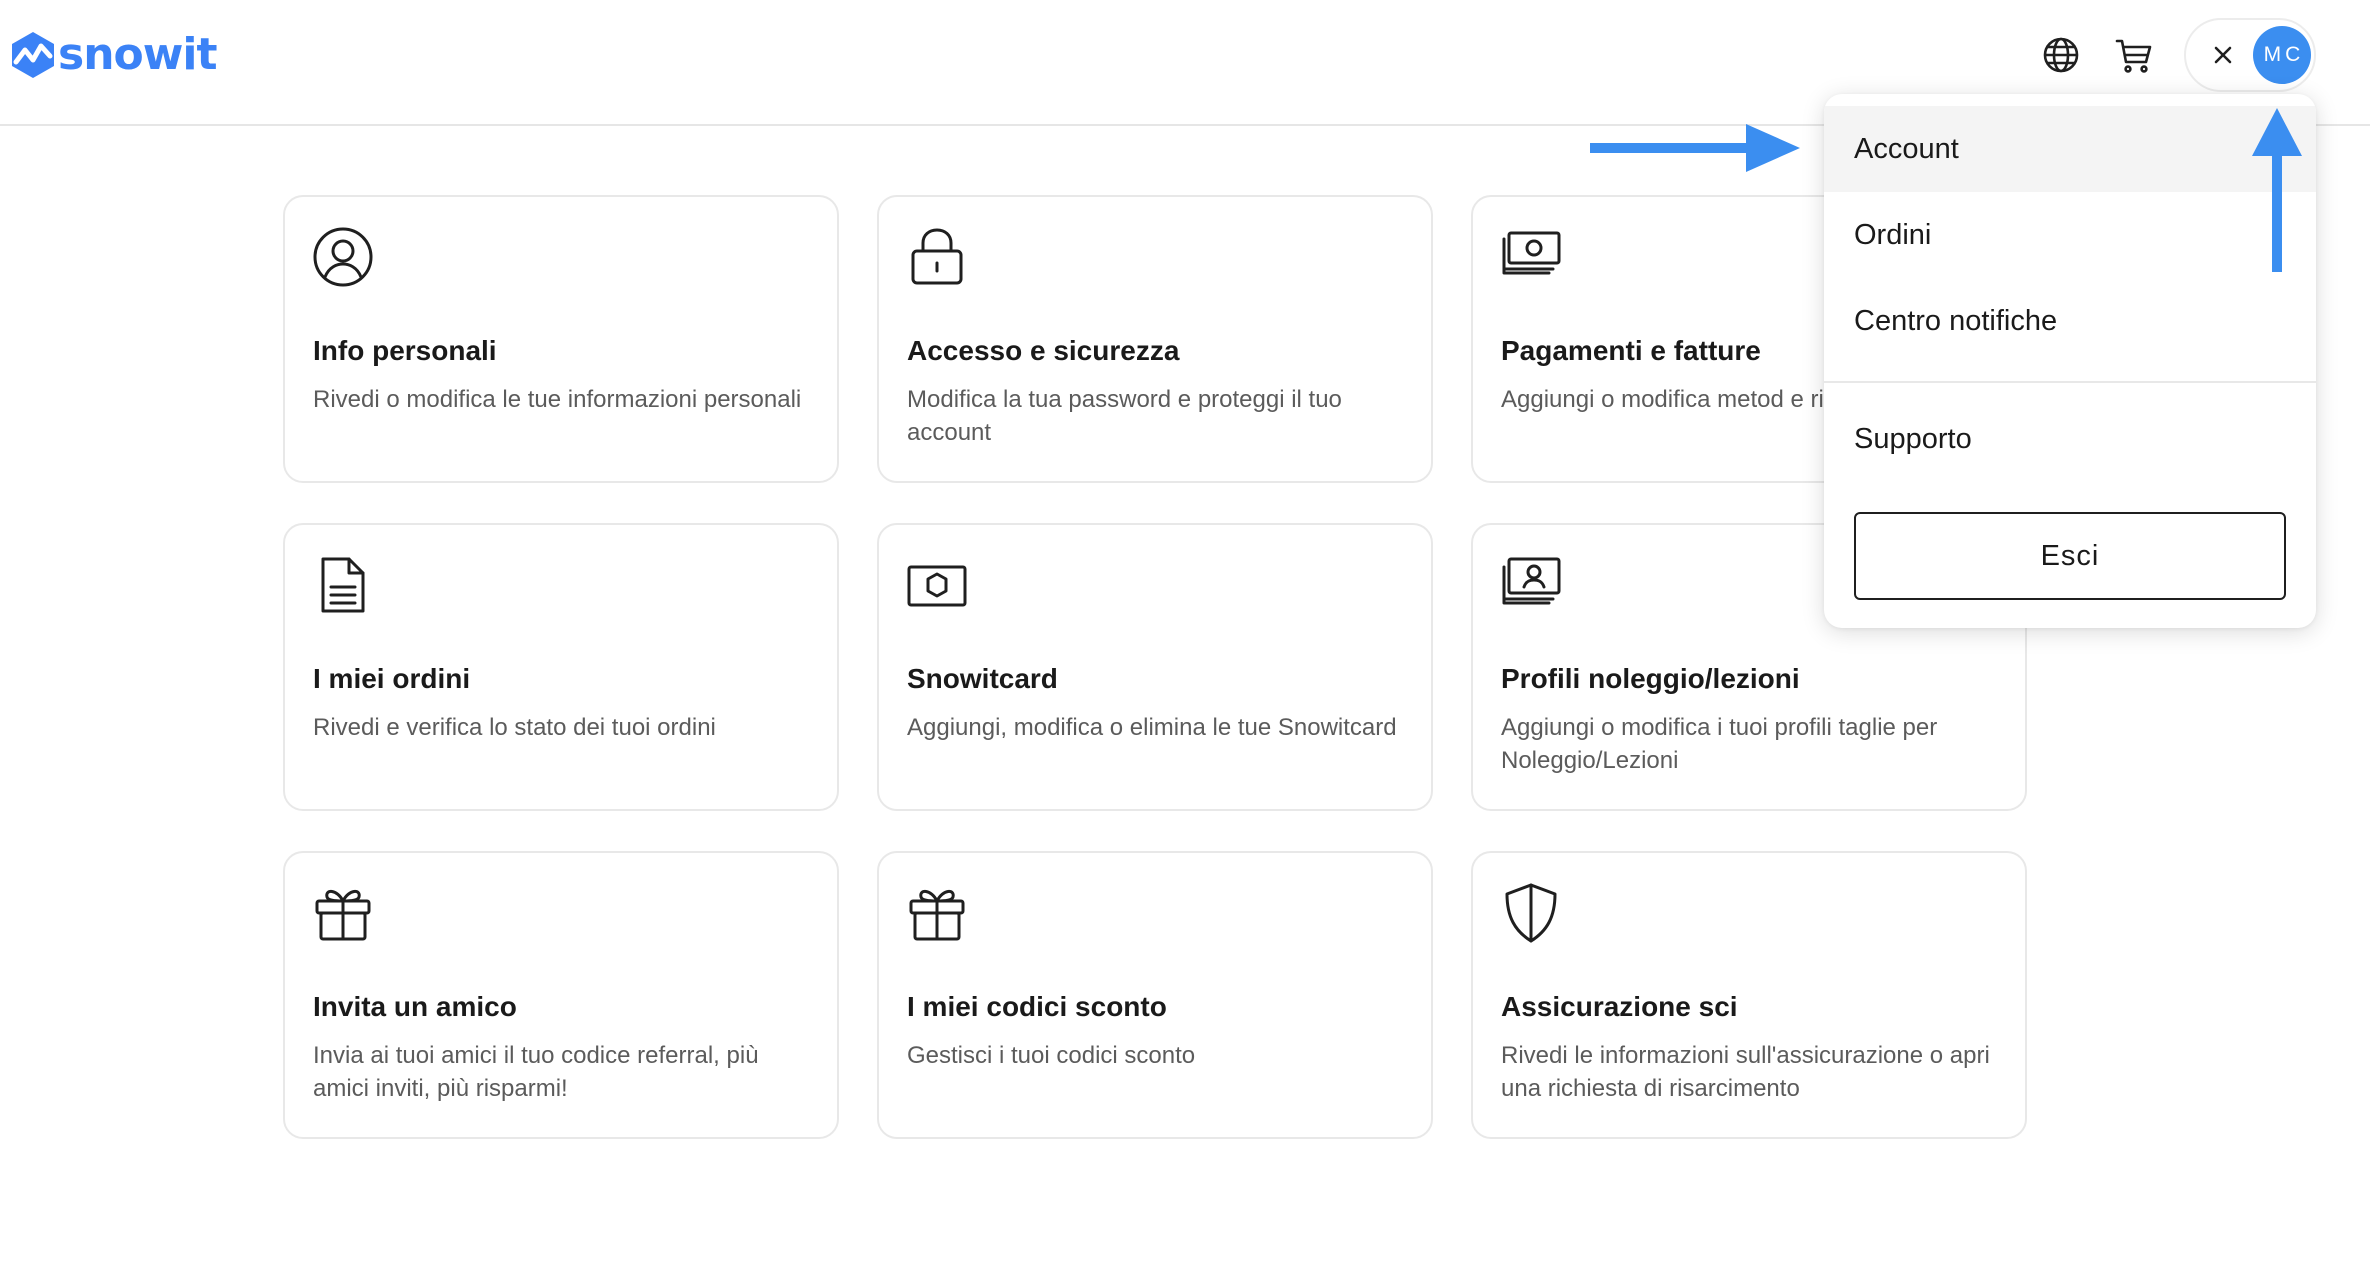 The height and width of the screenshot is (1284, 2370). Describe the element at coordinates (1956, 320) in the screenshot. I see `menu-item-label: Centro notifiche` at that location.